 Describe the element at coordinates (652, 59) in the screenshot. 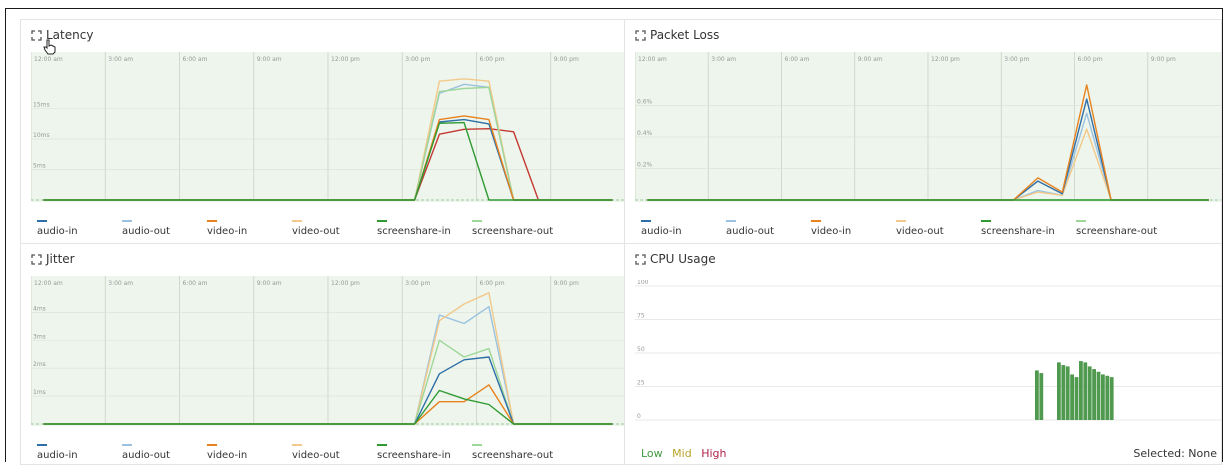

I see `x-tick-label: 12:00 am` at that location.